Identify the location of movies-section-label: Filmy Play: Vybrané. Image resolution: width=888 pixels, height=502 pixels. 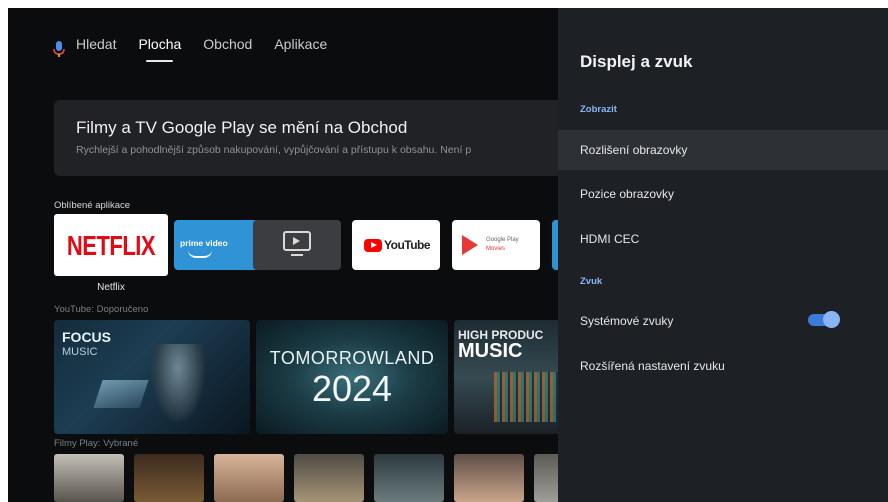
(96, 443).